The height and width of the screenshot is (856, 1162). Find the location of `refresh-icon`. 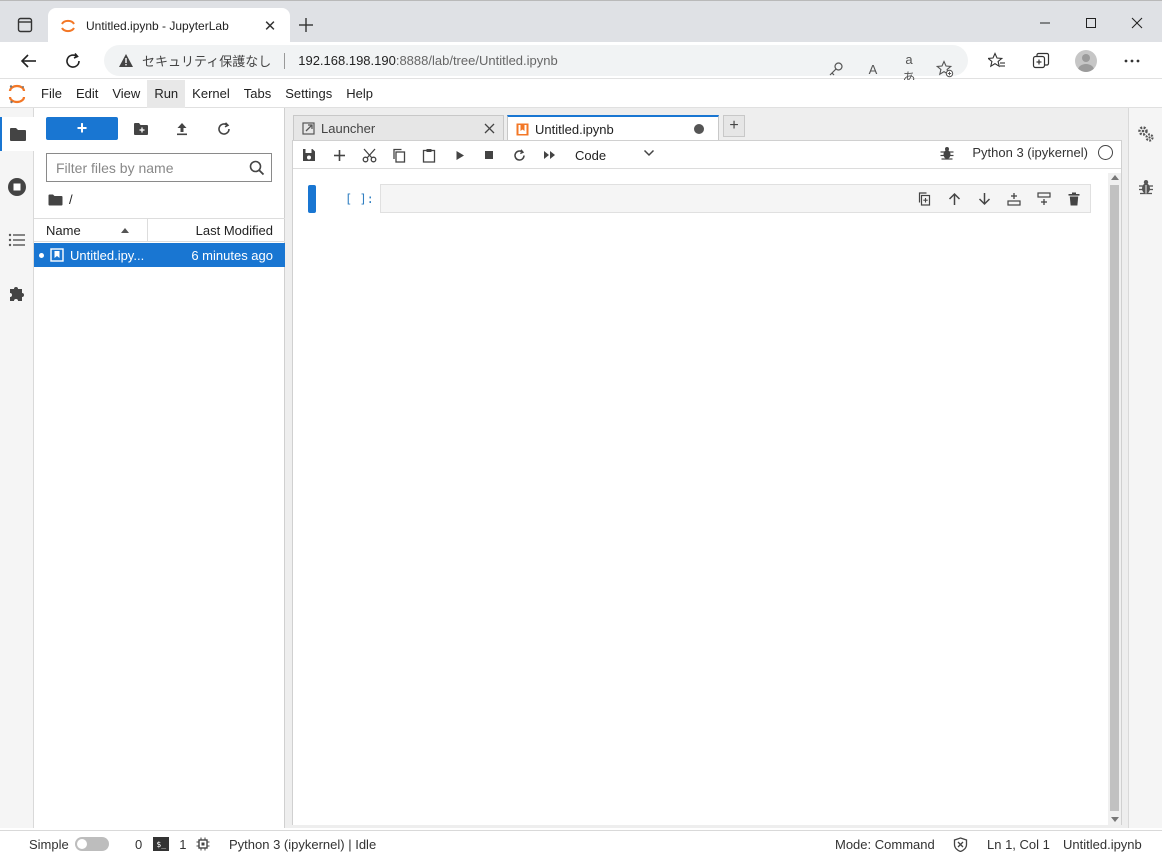

refresh-icon is located at coordinates (73, 61).